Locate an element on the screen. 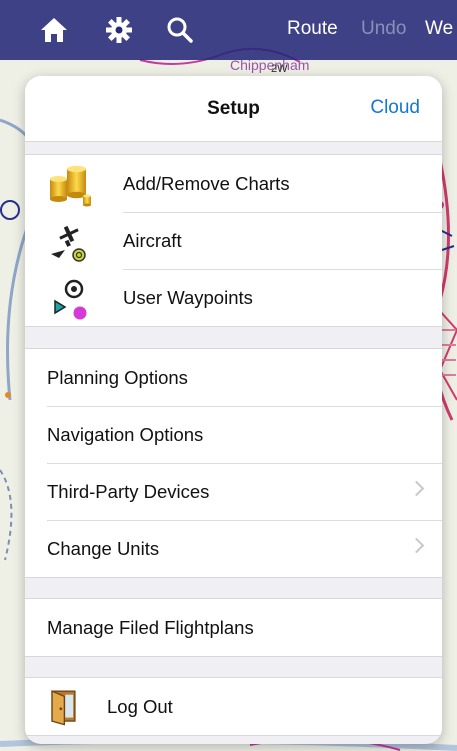 The width and height of the screenshot is (457, 751). map-label-2w: 2W is located at coordinates (279, 69).